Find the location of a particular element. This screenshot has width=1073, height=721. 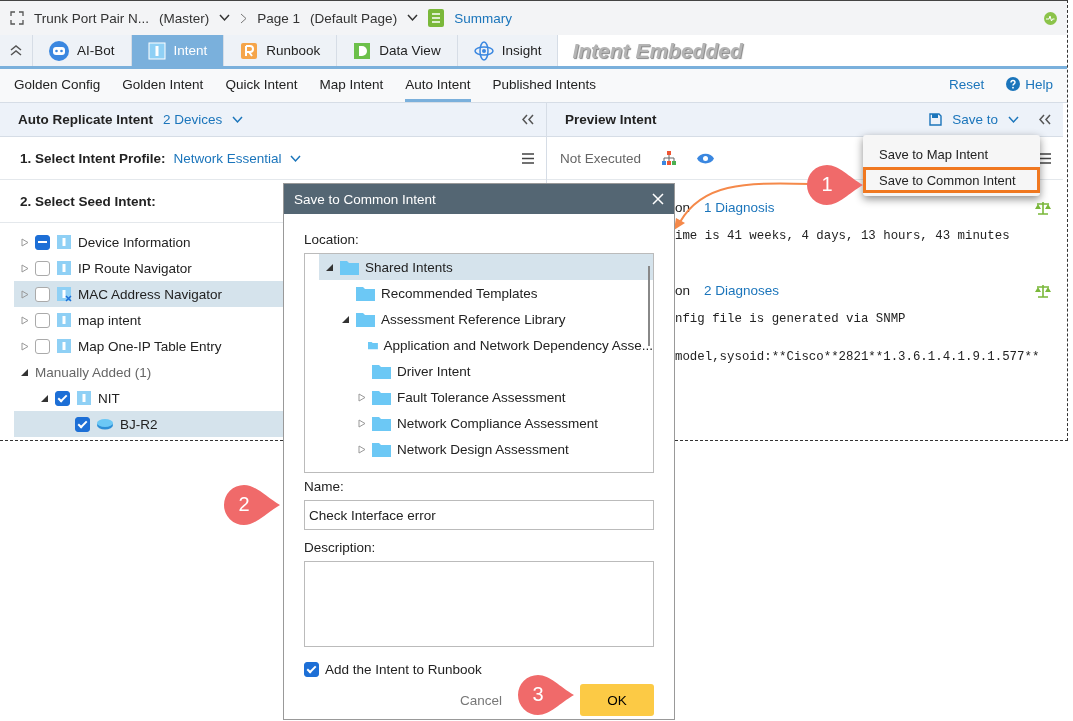

robot-icon is located at coordinates (59, 50).